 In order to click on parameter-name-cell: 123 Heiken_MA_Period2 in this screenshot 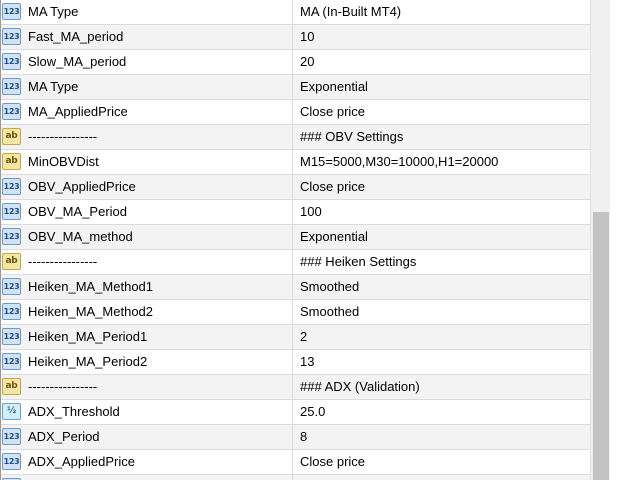, I will do `click(147, 362)`.